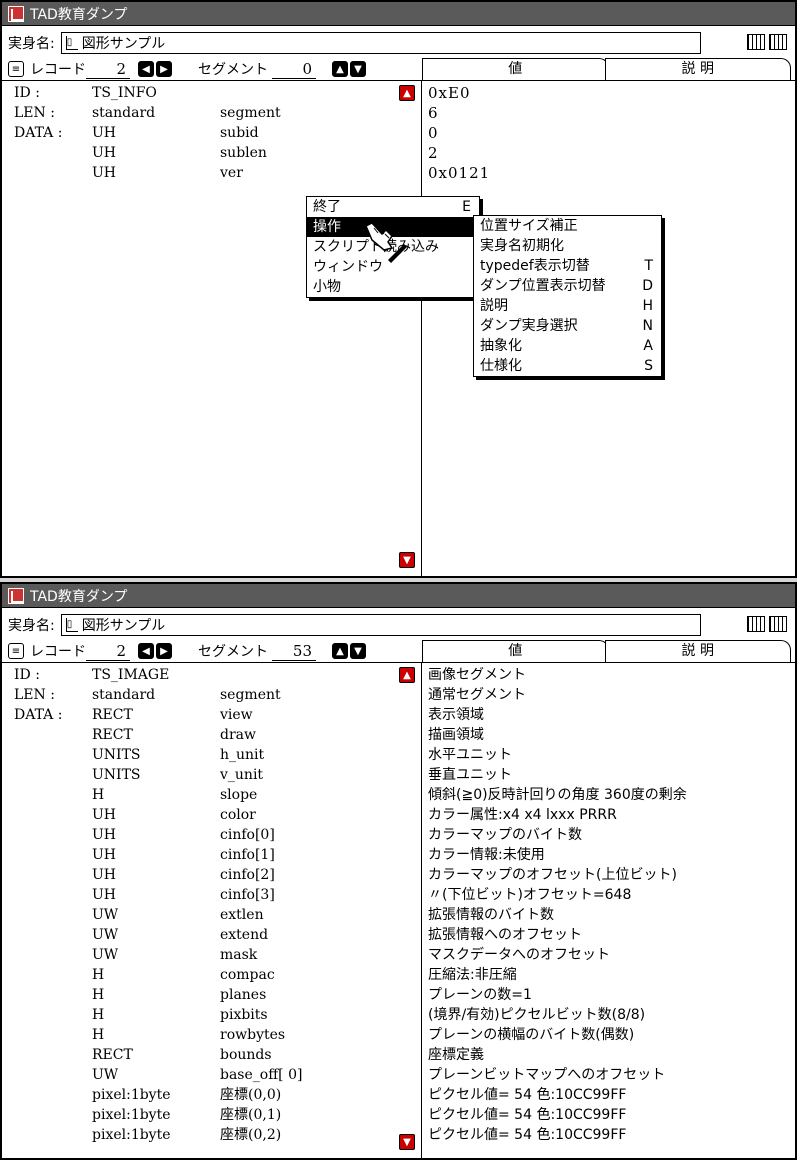  I want to click on row-field: cinfo[1], so click(247, 855).